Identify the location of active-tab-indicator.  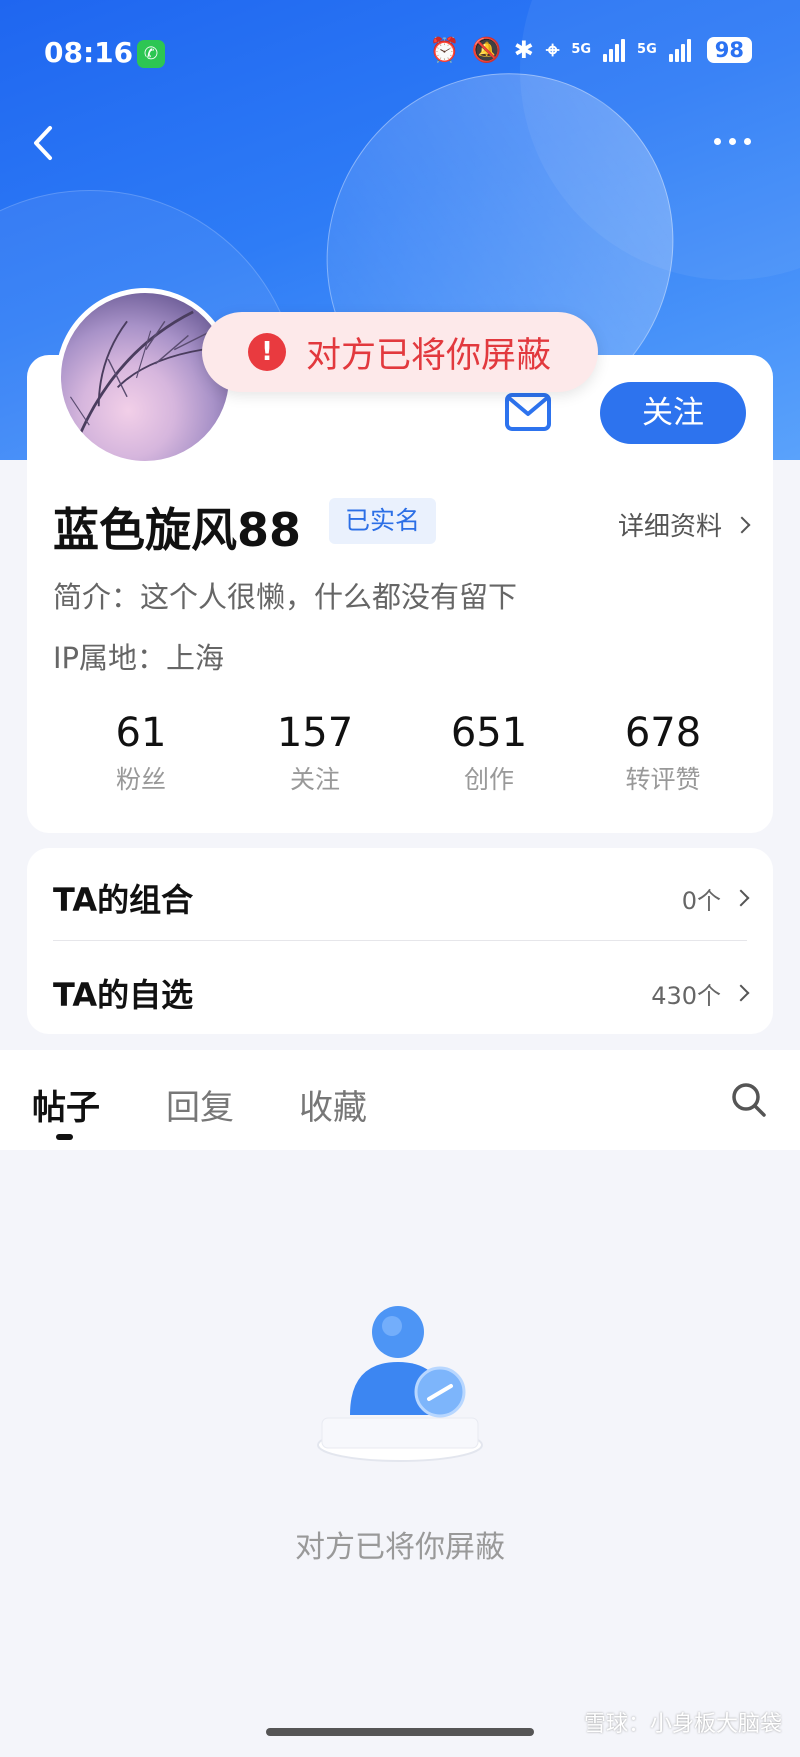
(64, 1137).